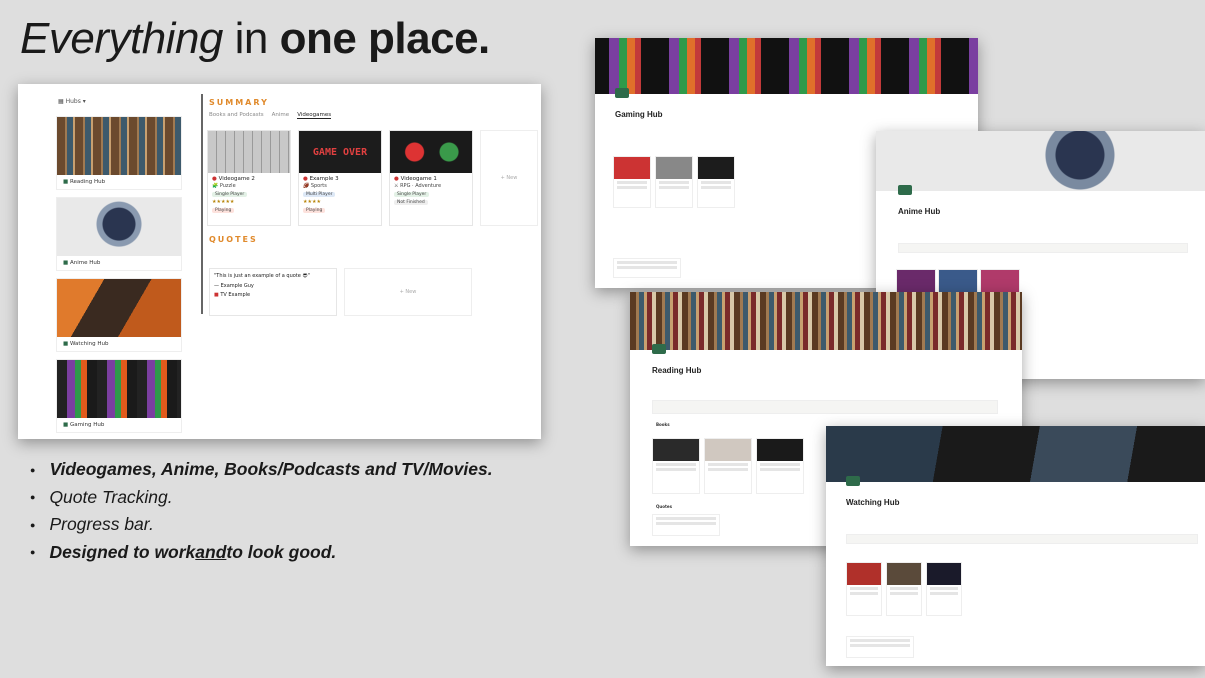  What do you see at coordinates (234, 286) in the screenshot?
I see `quote-author: — Example Guy` at bounding box center [234, 286].